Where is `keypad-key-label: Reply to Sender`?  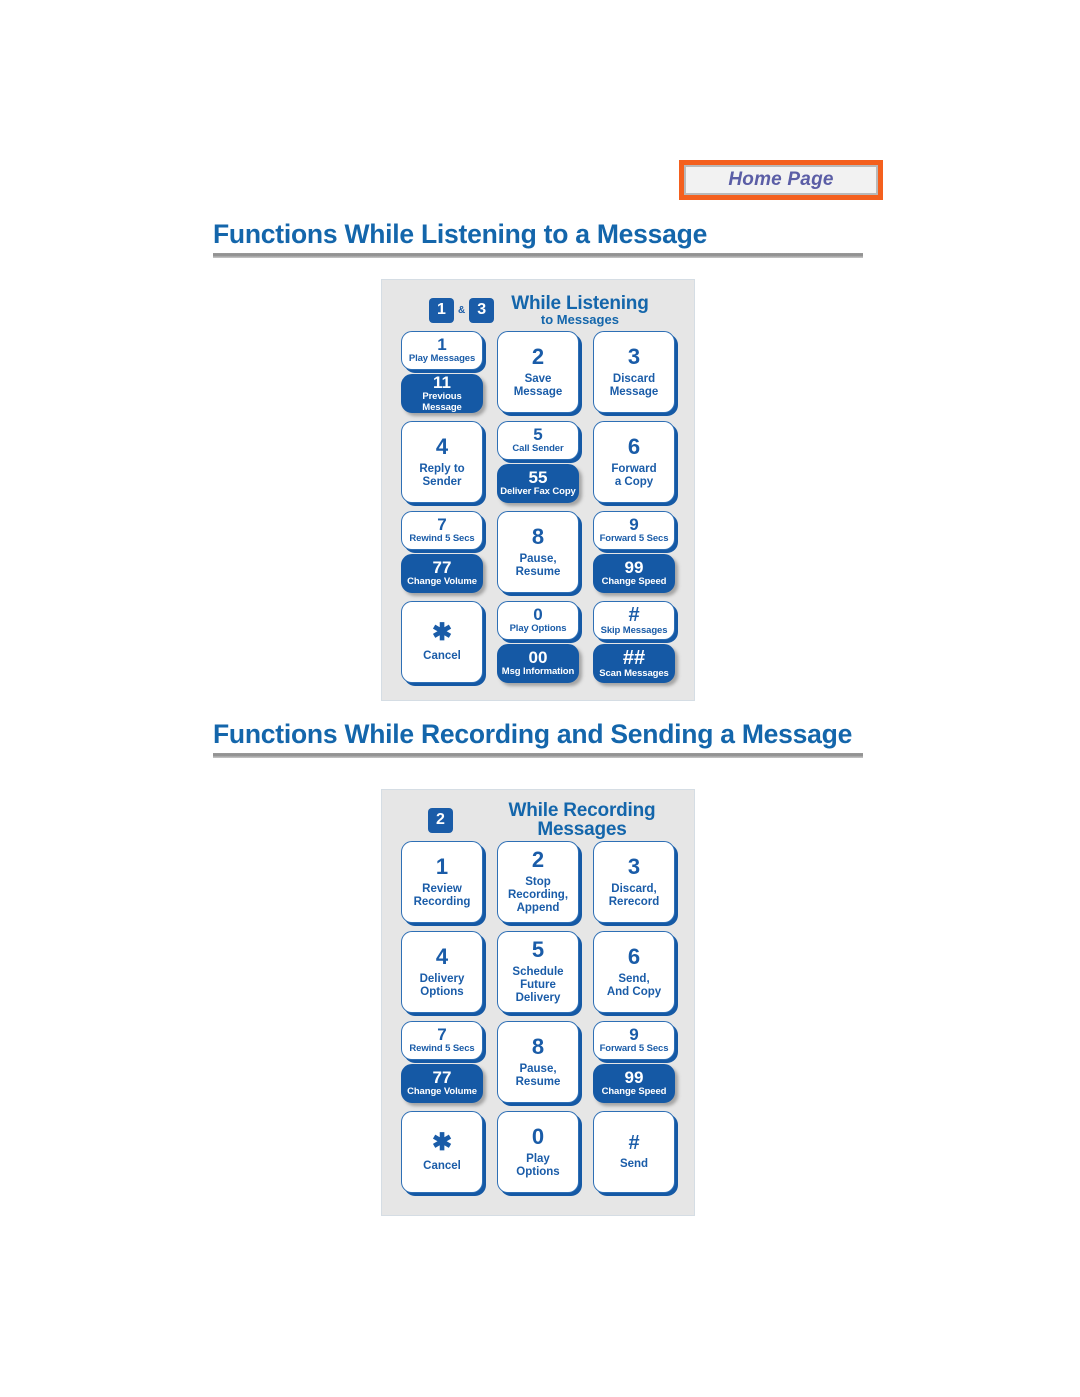 keypad-key-label: Reply to Sender is located at coordinates (442, 475).